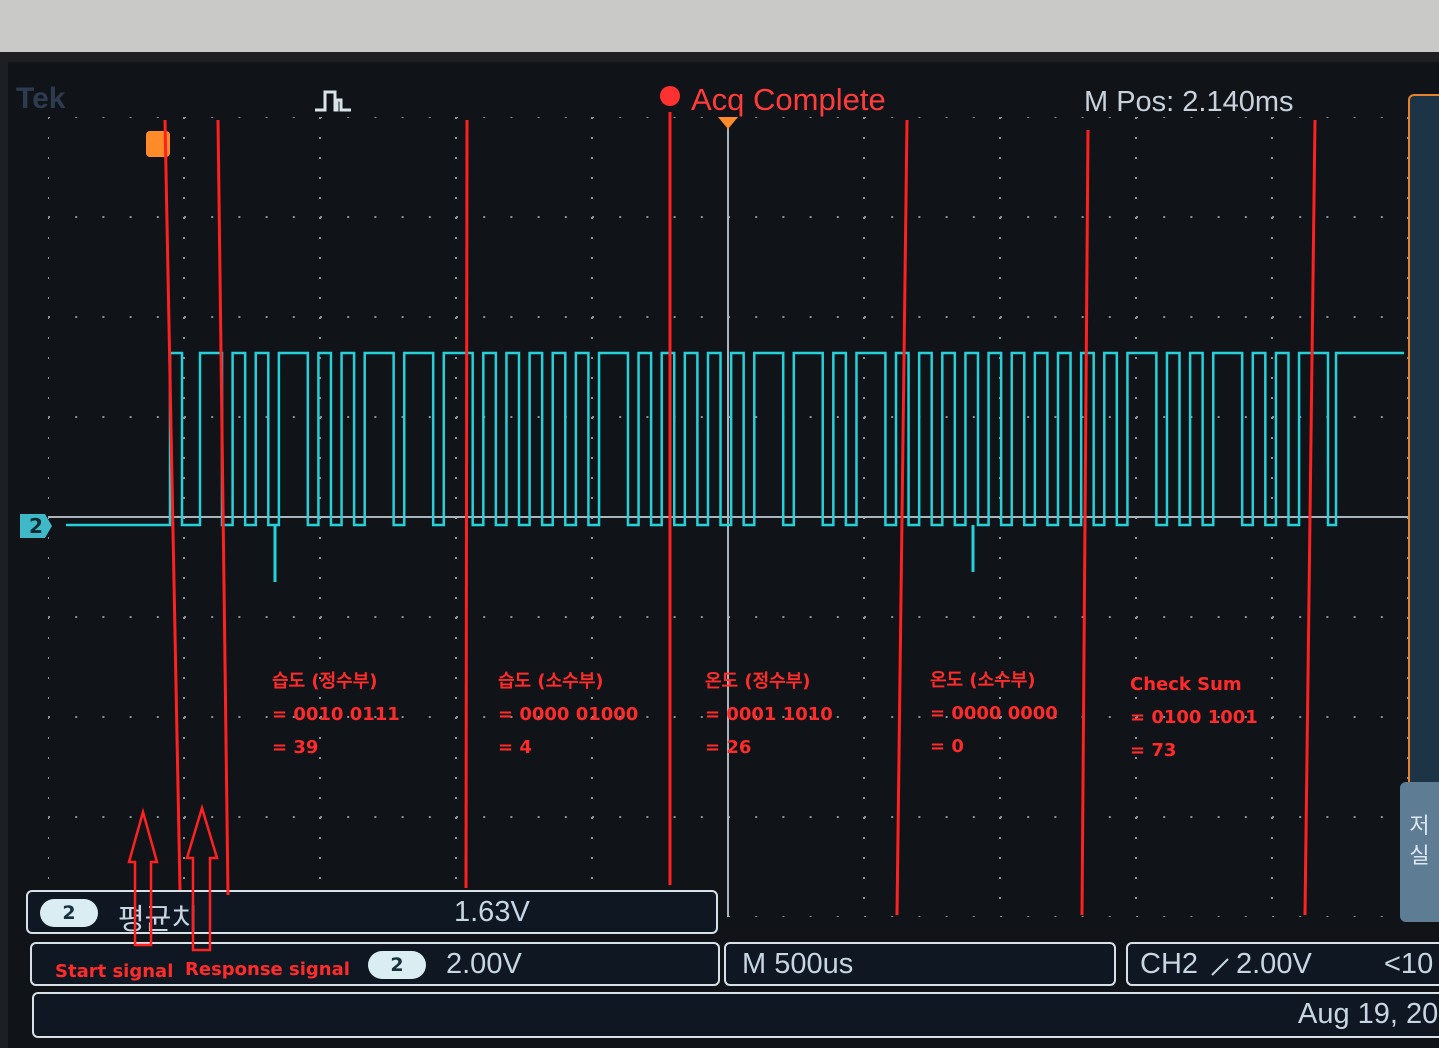 The image size is (1439, 1048). Describe the element at coordinates (1189, 102) in the screenshot. I see `horizontal-position-readout: M Pos: 2.140ms` at that location.